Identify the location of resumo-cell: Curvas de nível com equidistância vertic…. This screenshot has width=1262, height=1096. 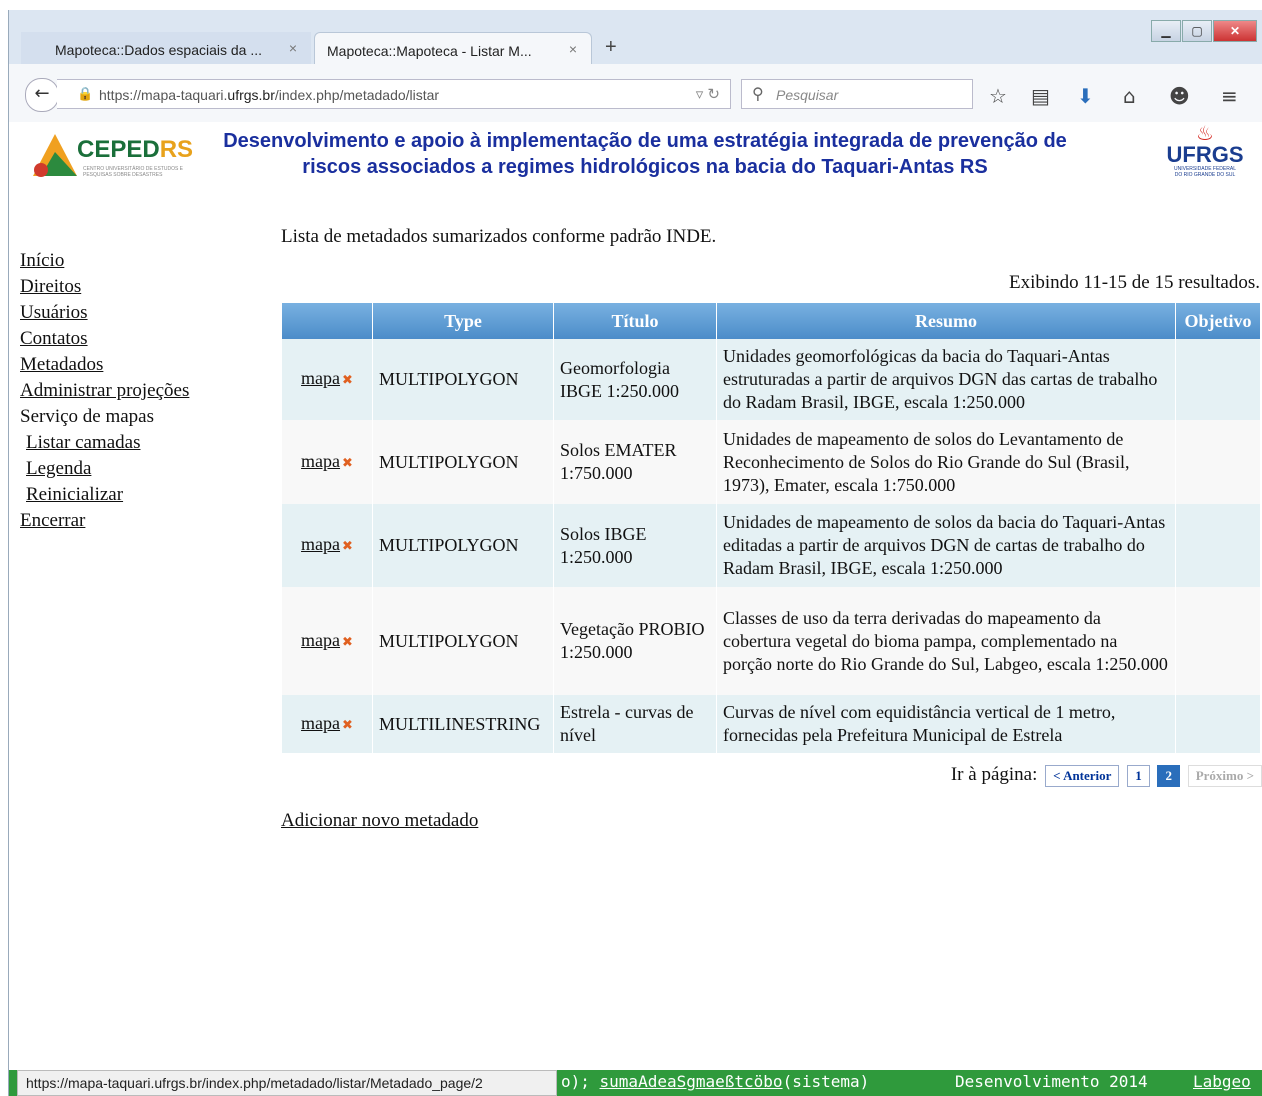
(946, 724).